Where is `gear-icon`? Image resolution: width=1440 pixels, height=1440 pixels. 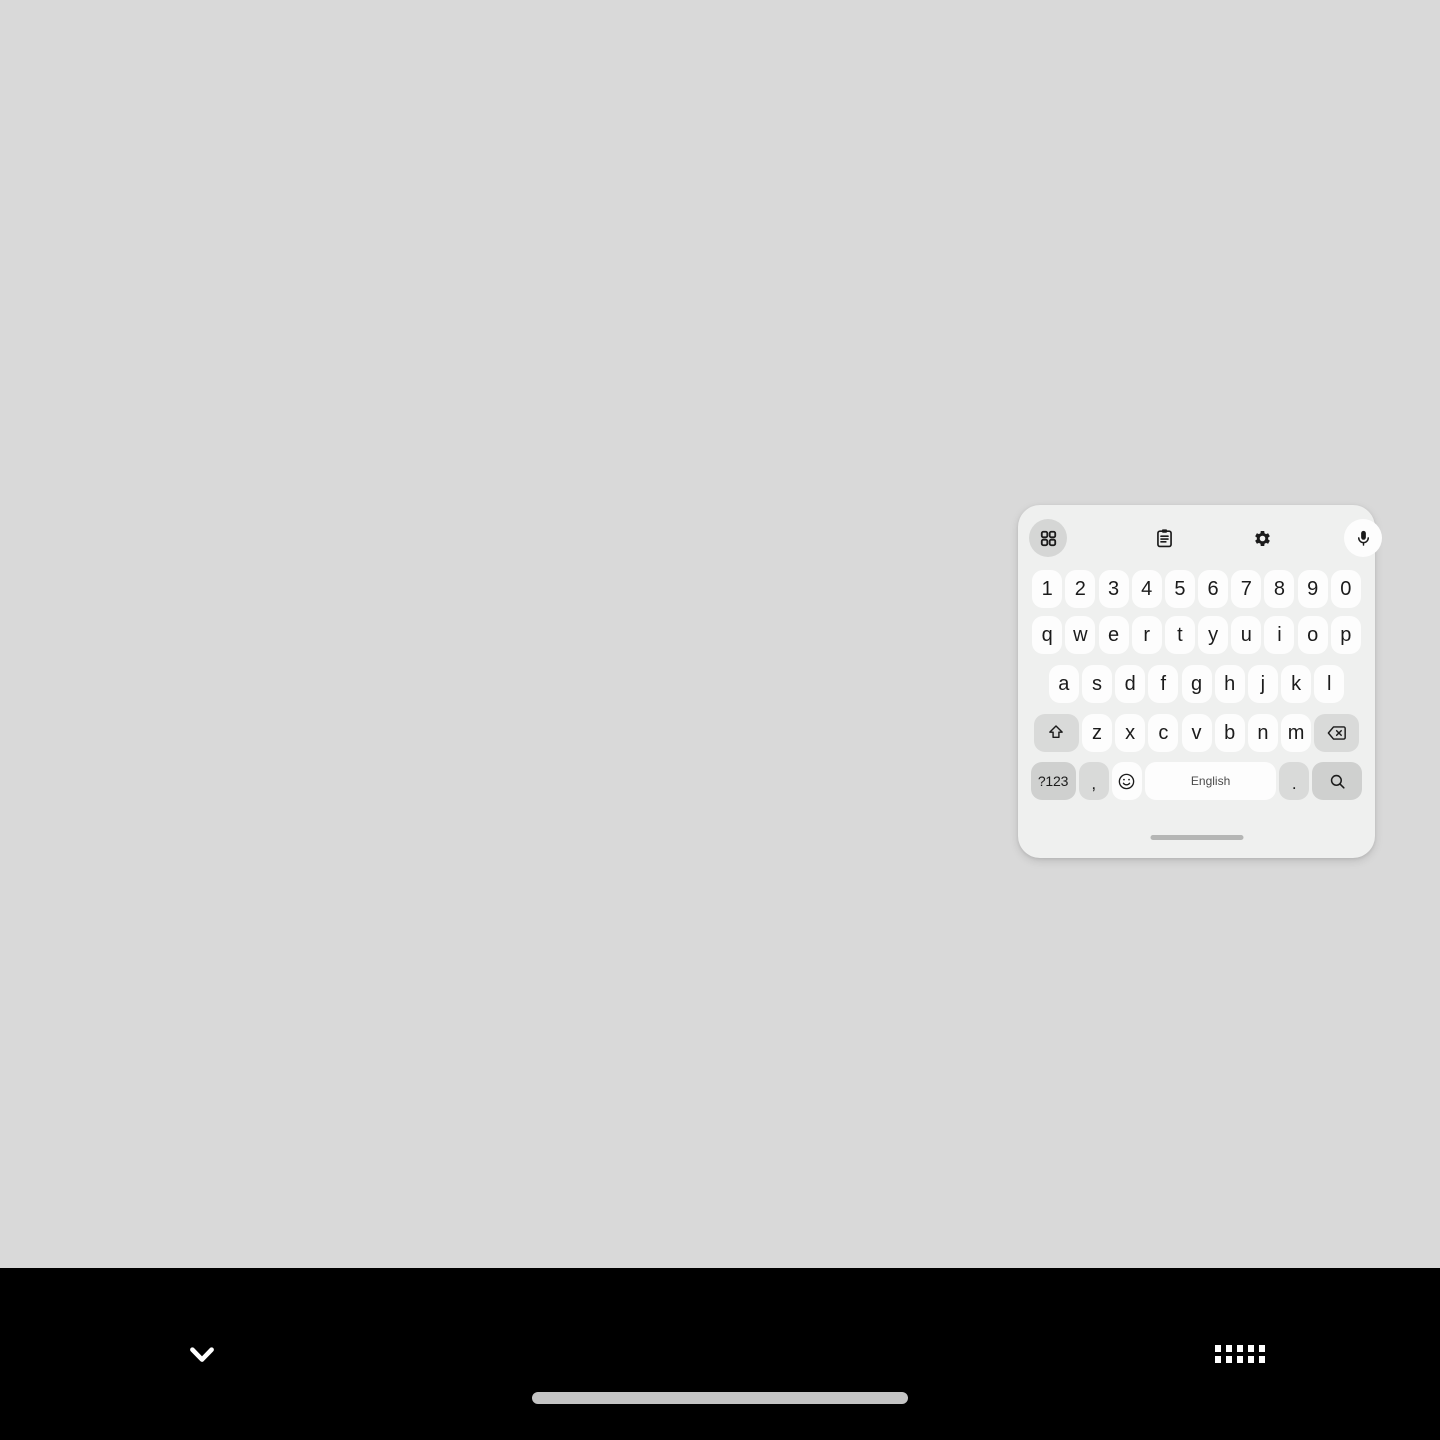
gear-icon is located at coordinates (1262, 538).